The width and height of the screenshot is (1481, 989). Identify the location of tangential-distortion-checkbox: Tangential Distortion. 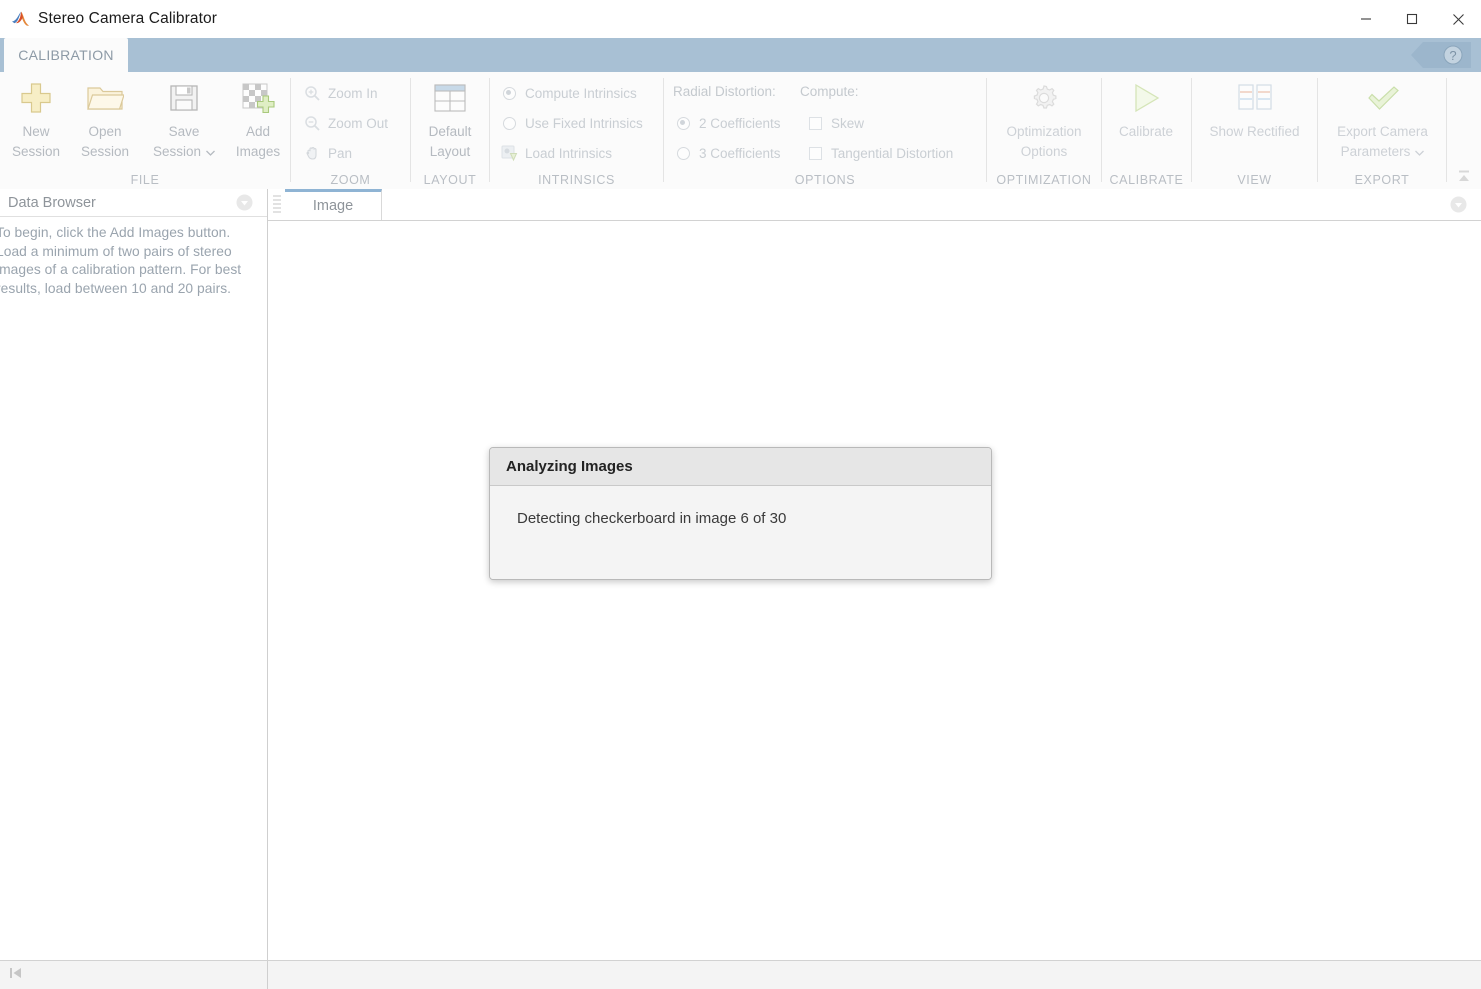
(878, 153).